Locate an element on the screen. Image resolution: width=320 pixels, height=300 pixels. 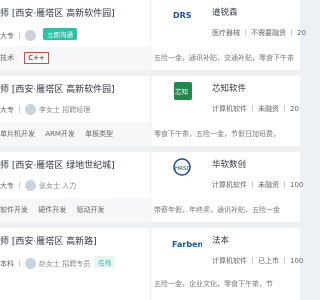
svg-text: 芯知 is located at coordinates (181, 91).